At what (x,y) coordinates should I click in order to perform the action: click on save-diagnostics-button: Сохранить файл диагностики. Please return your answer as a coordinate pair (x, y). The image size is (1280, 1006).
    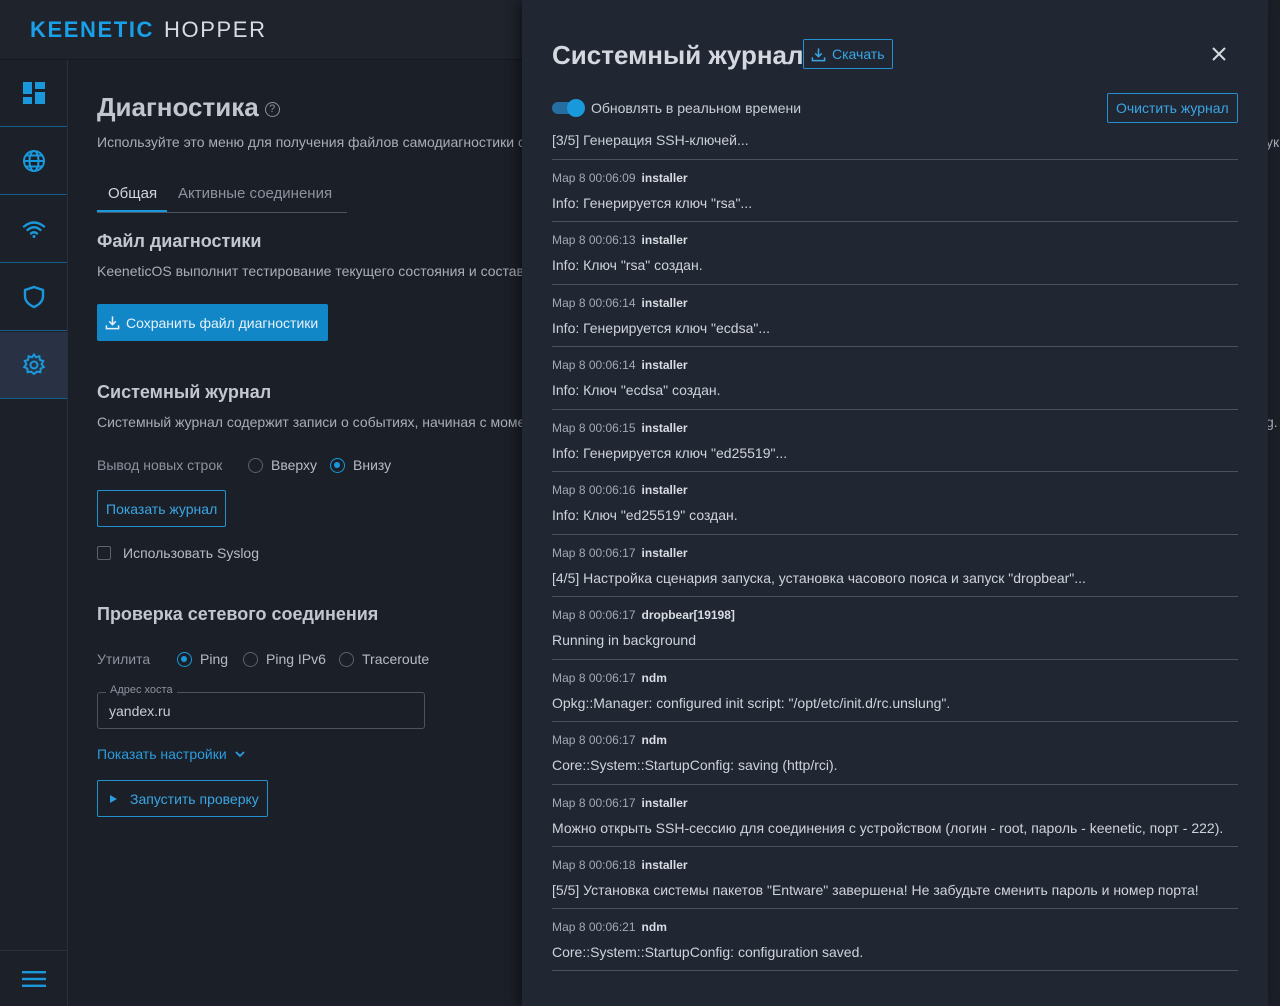
    Looking at the image, I should click on (213, 322).